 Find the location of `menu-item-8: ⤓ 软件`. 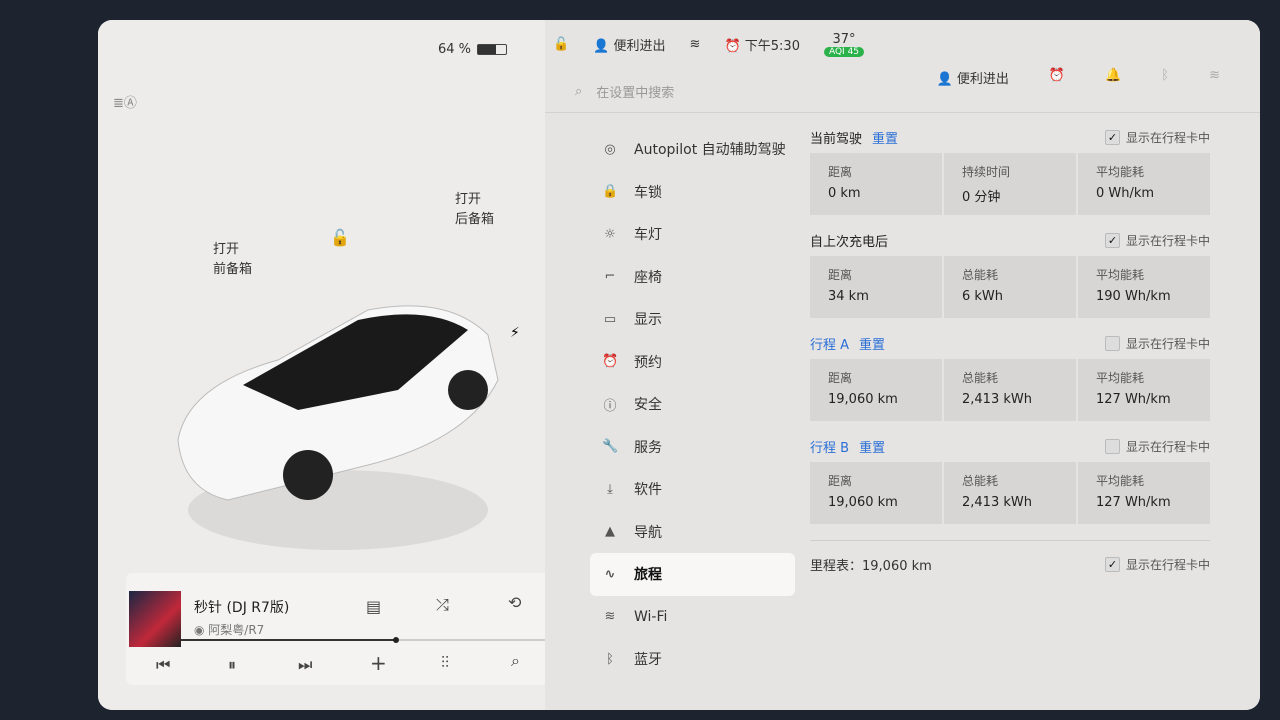

menu-item-8: ⤓ 软件 is located at coordinates (692, 489).